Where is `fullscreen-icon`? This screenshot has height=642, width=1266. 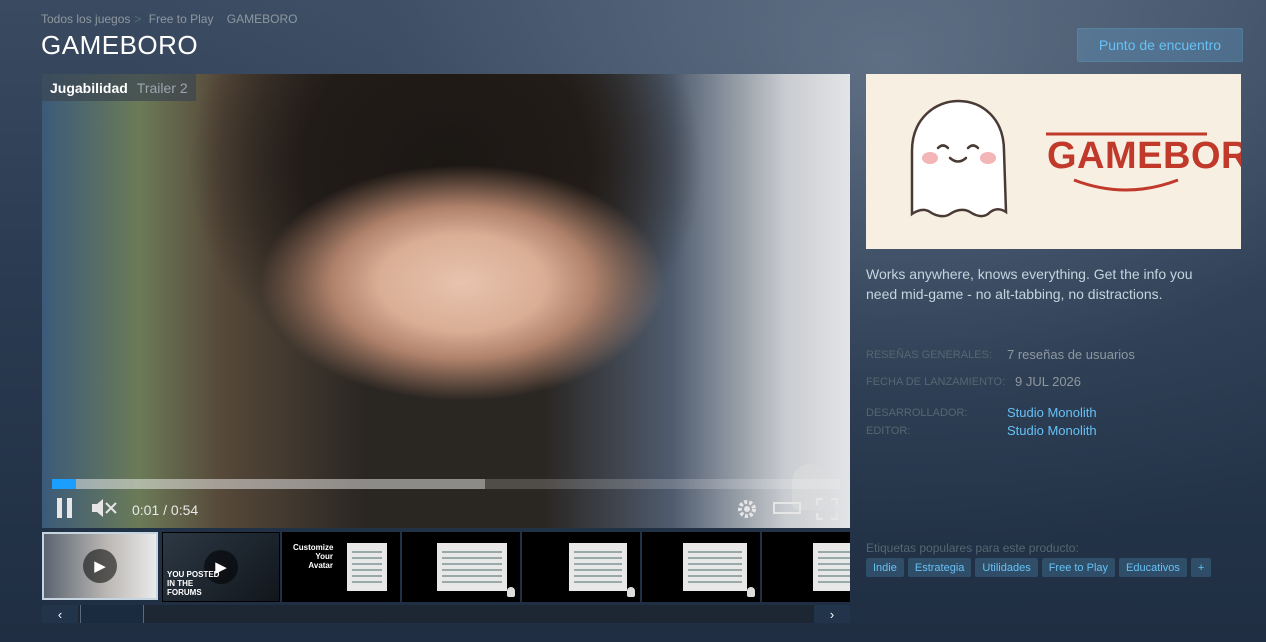 fullscreen-icon is located at coordinates (827, 511).